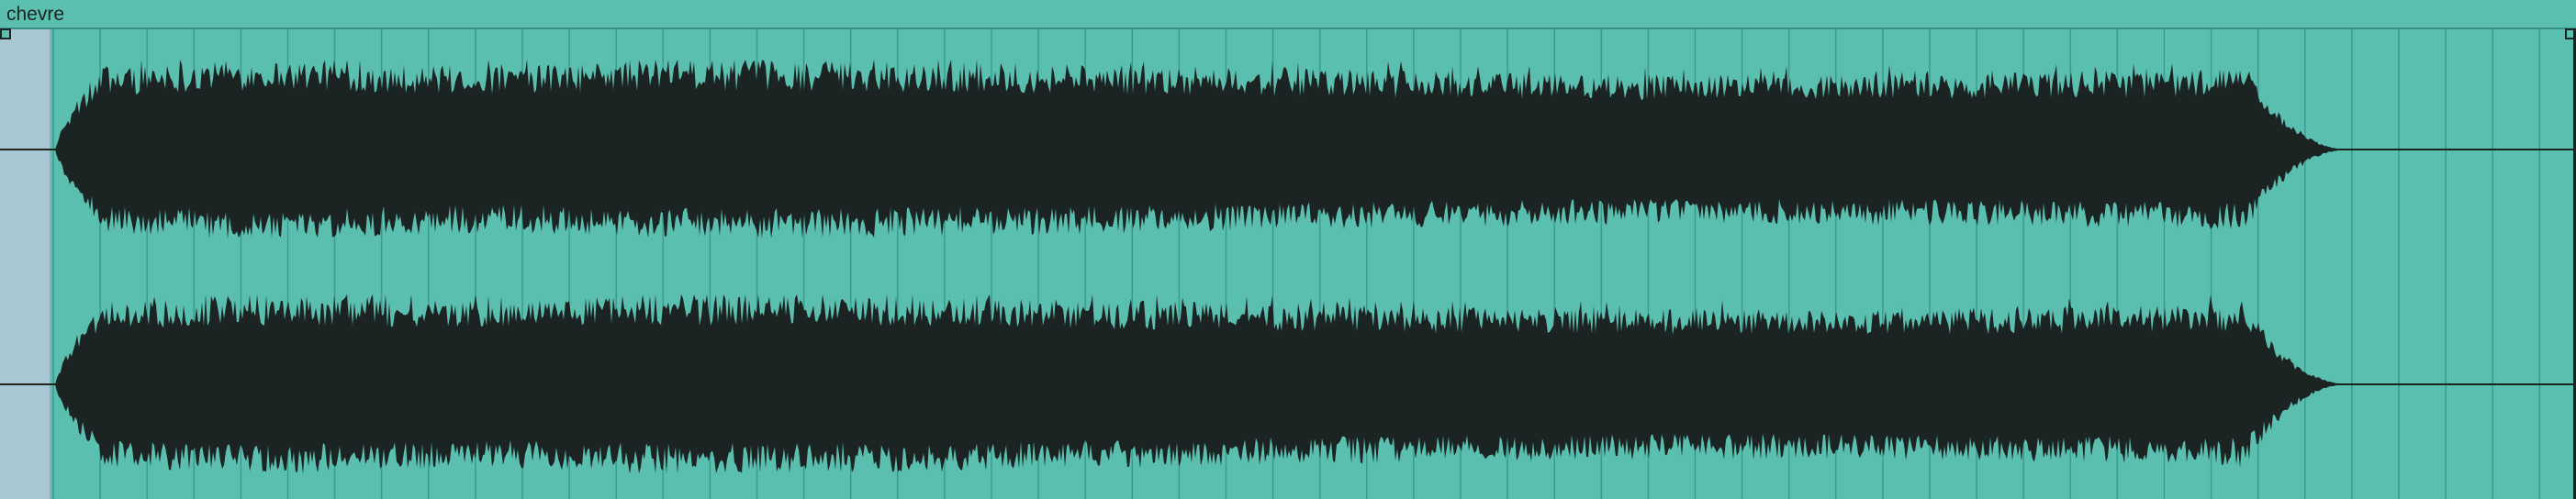  What do you see at coordinates (5, 33) in the screenshot?
I see `clip-start-handle` at bounding box center [5, 33].